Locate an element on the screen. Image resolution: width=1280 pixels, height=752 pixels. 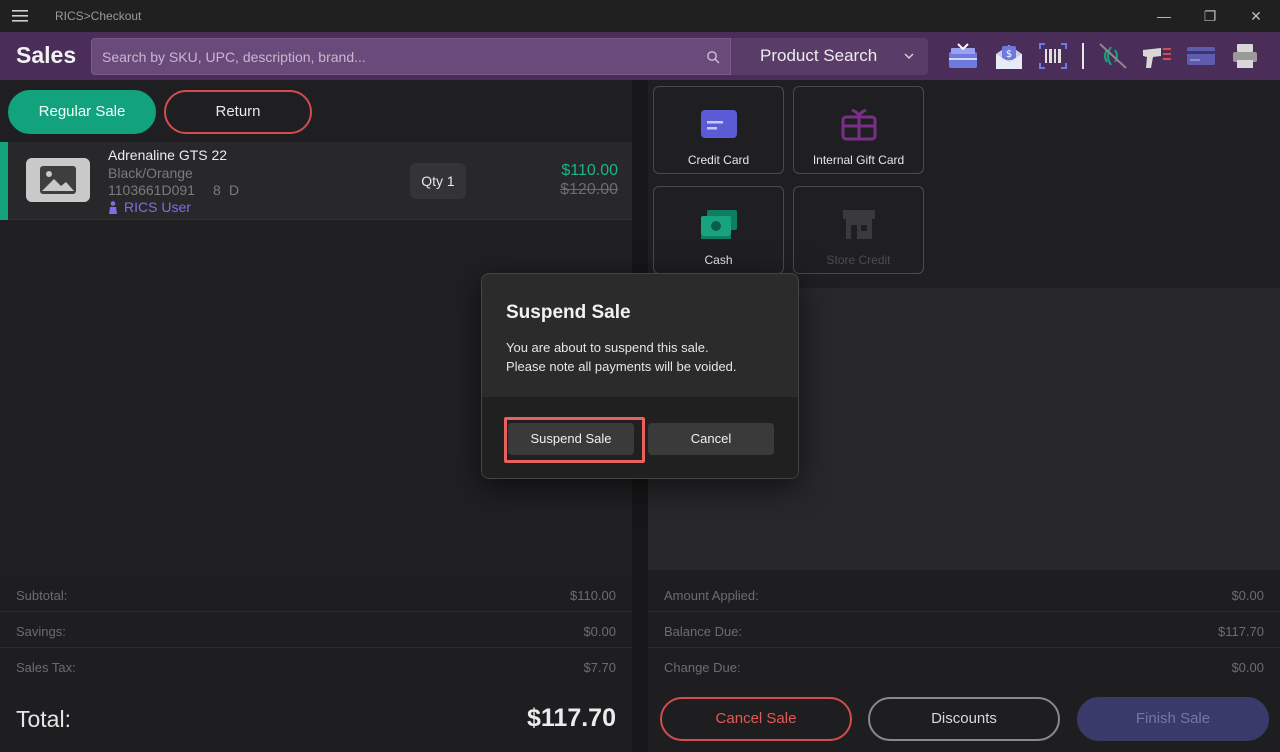
dialog-title: Suspend Sale is located at coordinates (568, 312).